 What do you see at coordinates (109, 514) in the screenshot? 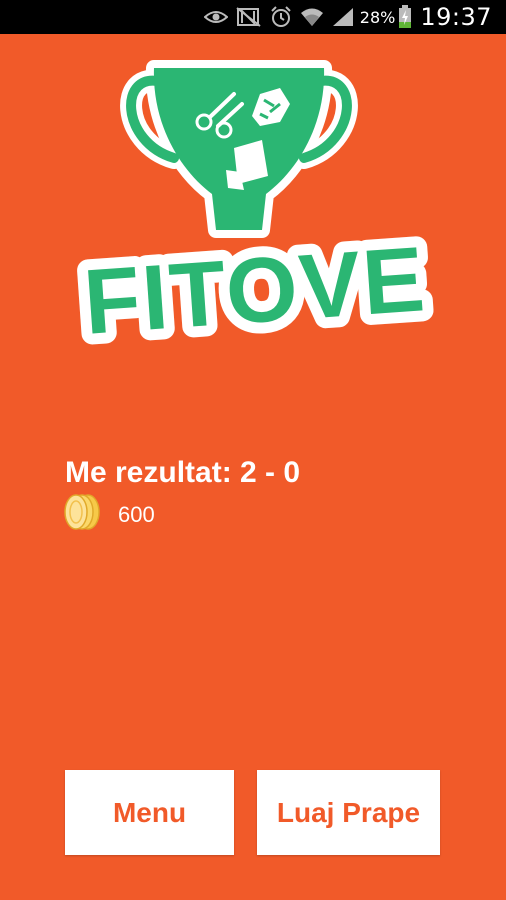
I see `coins-row: 600` at bounding box center [109, 514].